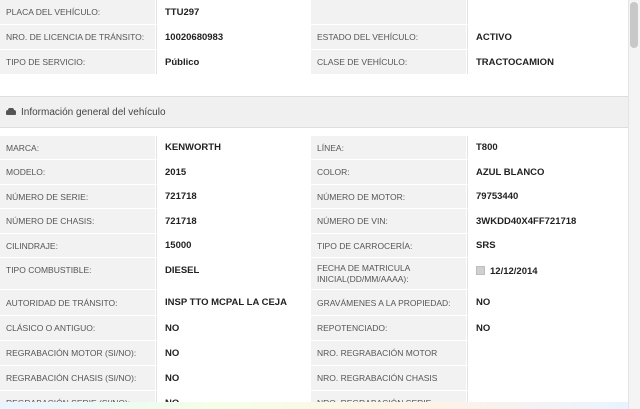 The height and width of the screenshot is (409, 640). What do you see at coordinates (233, 245) in the screenshot?
I see `displacement-value: 15000` at bounding box center [233, 245].